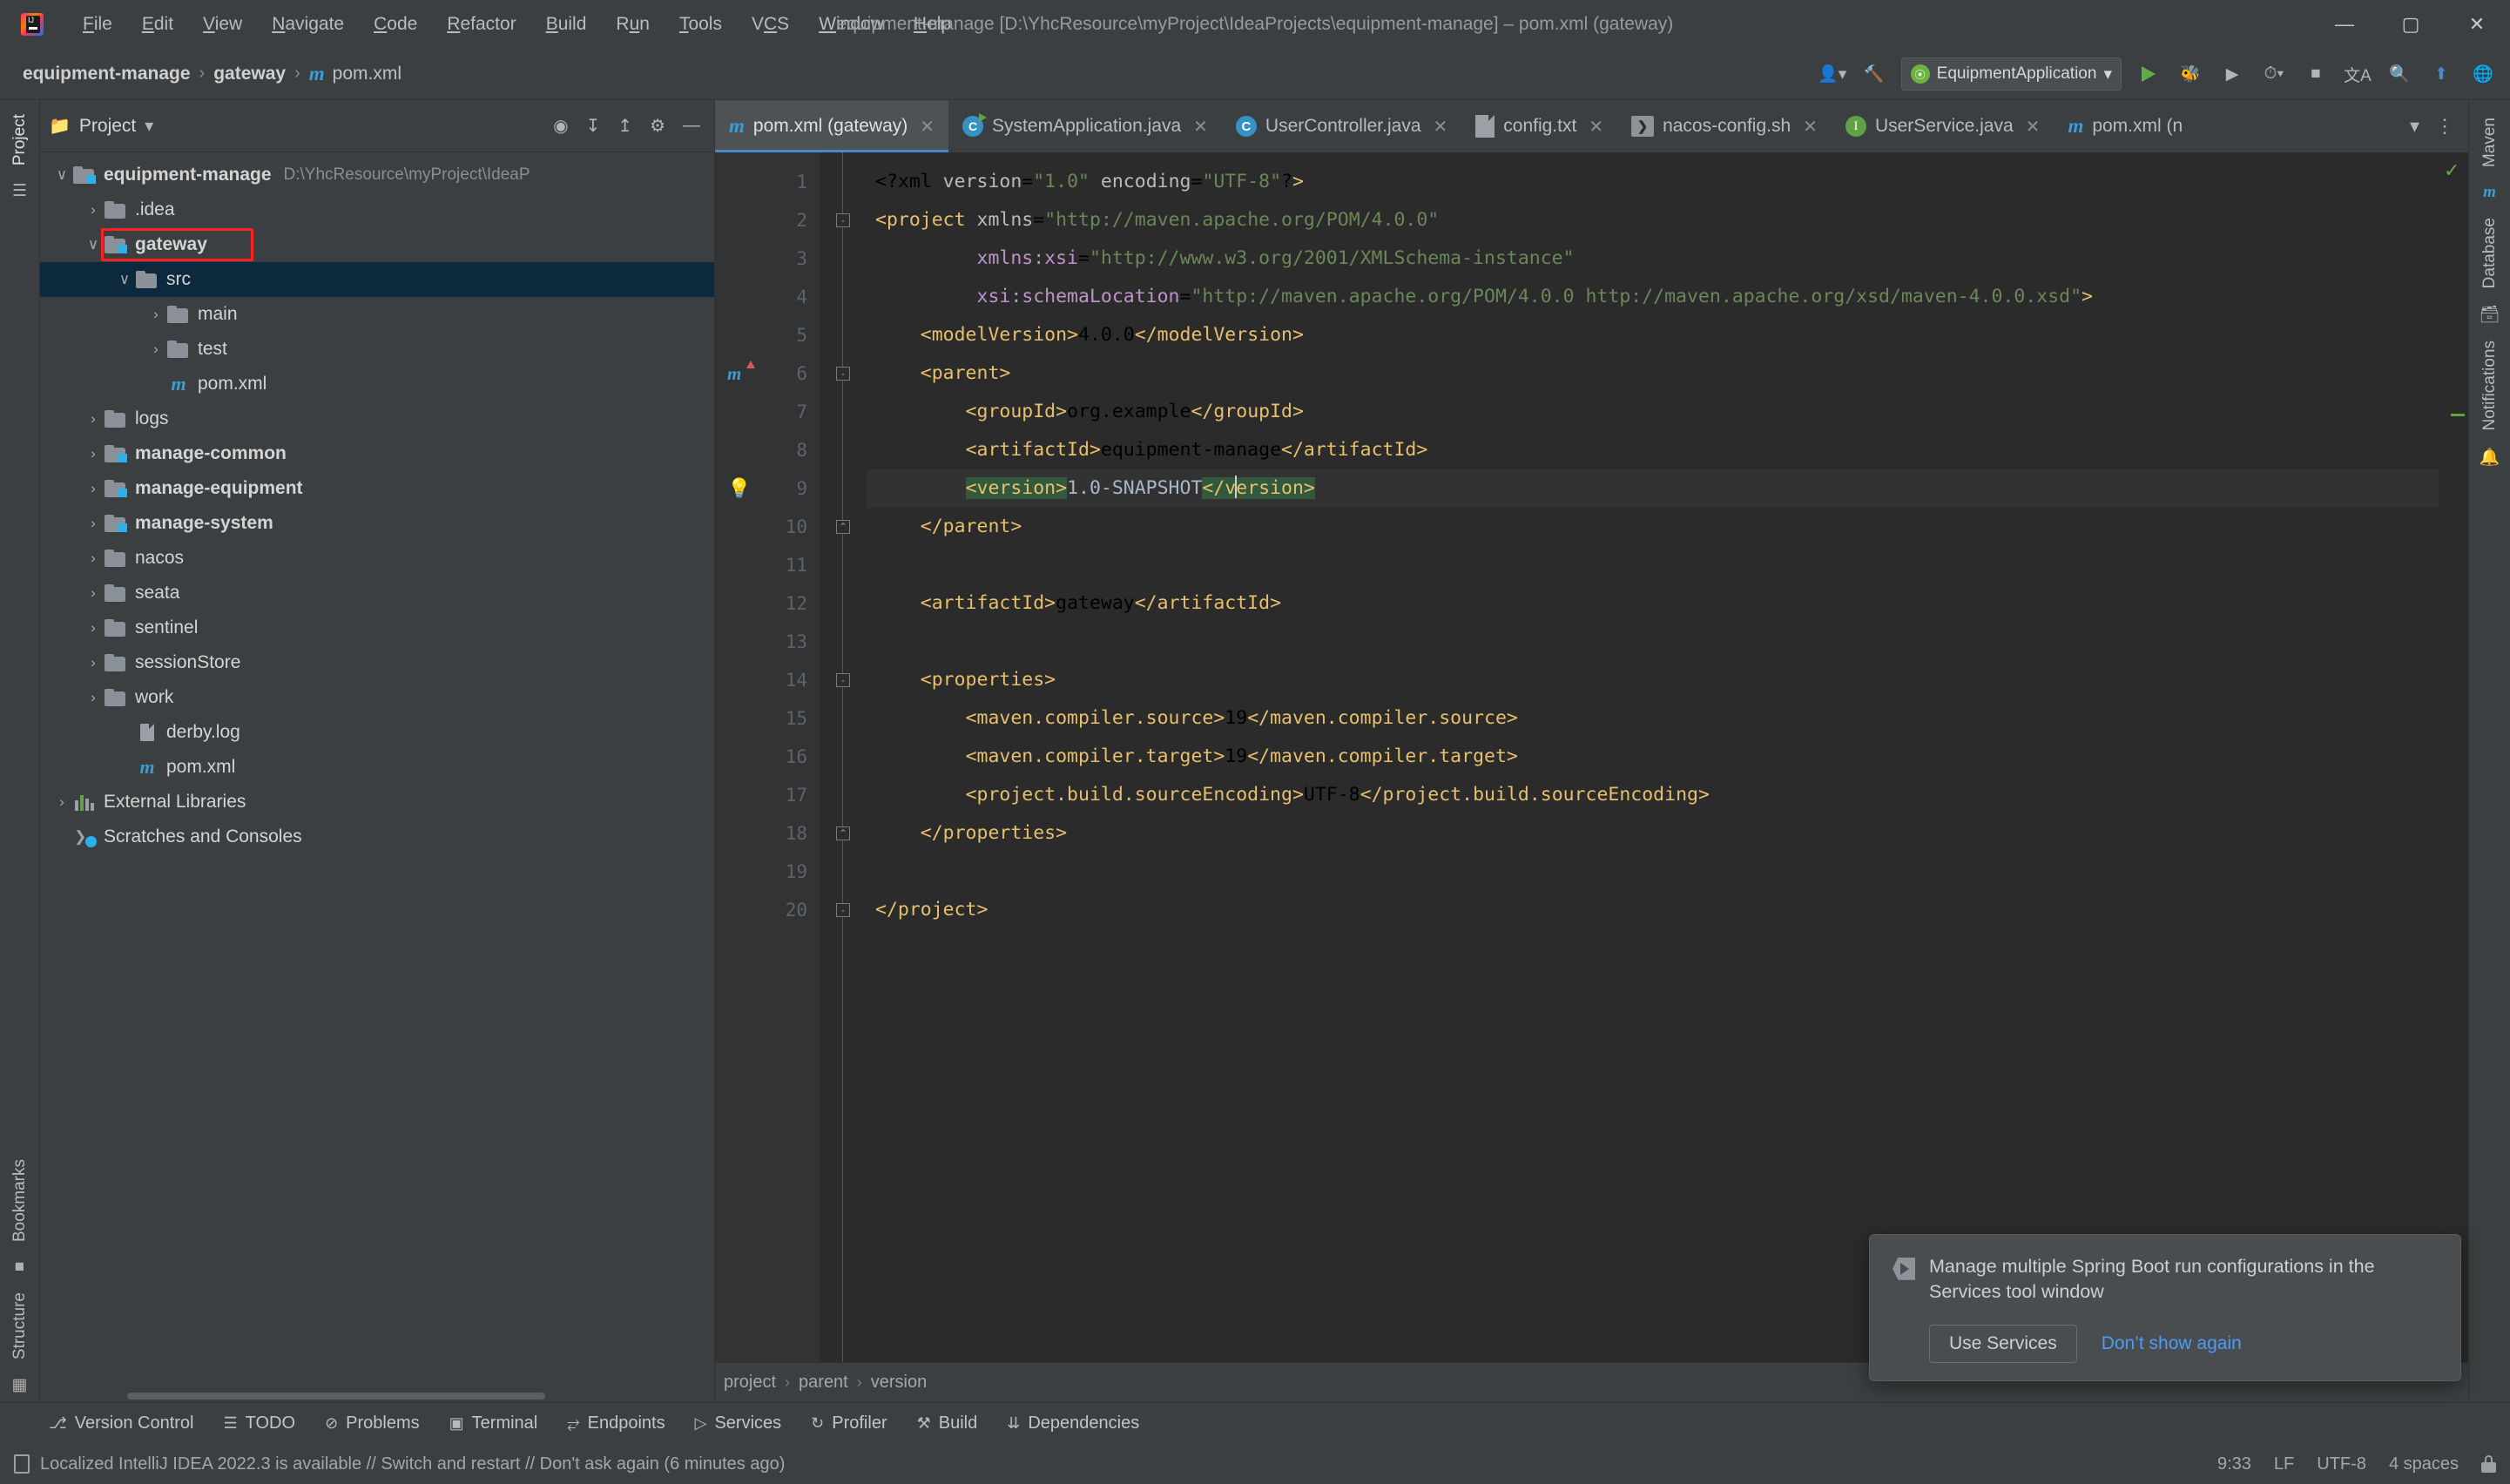 Image resolution: width=2510 pixels, height=1484 pixels. I want to click on gutter-line-4: 4, so click(767, 297).